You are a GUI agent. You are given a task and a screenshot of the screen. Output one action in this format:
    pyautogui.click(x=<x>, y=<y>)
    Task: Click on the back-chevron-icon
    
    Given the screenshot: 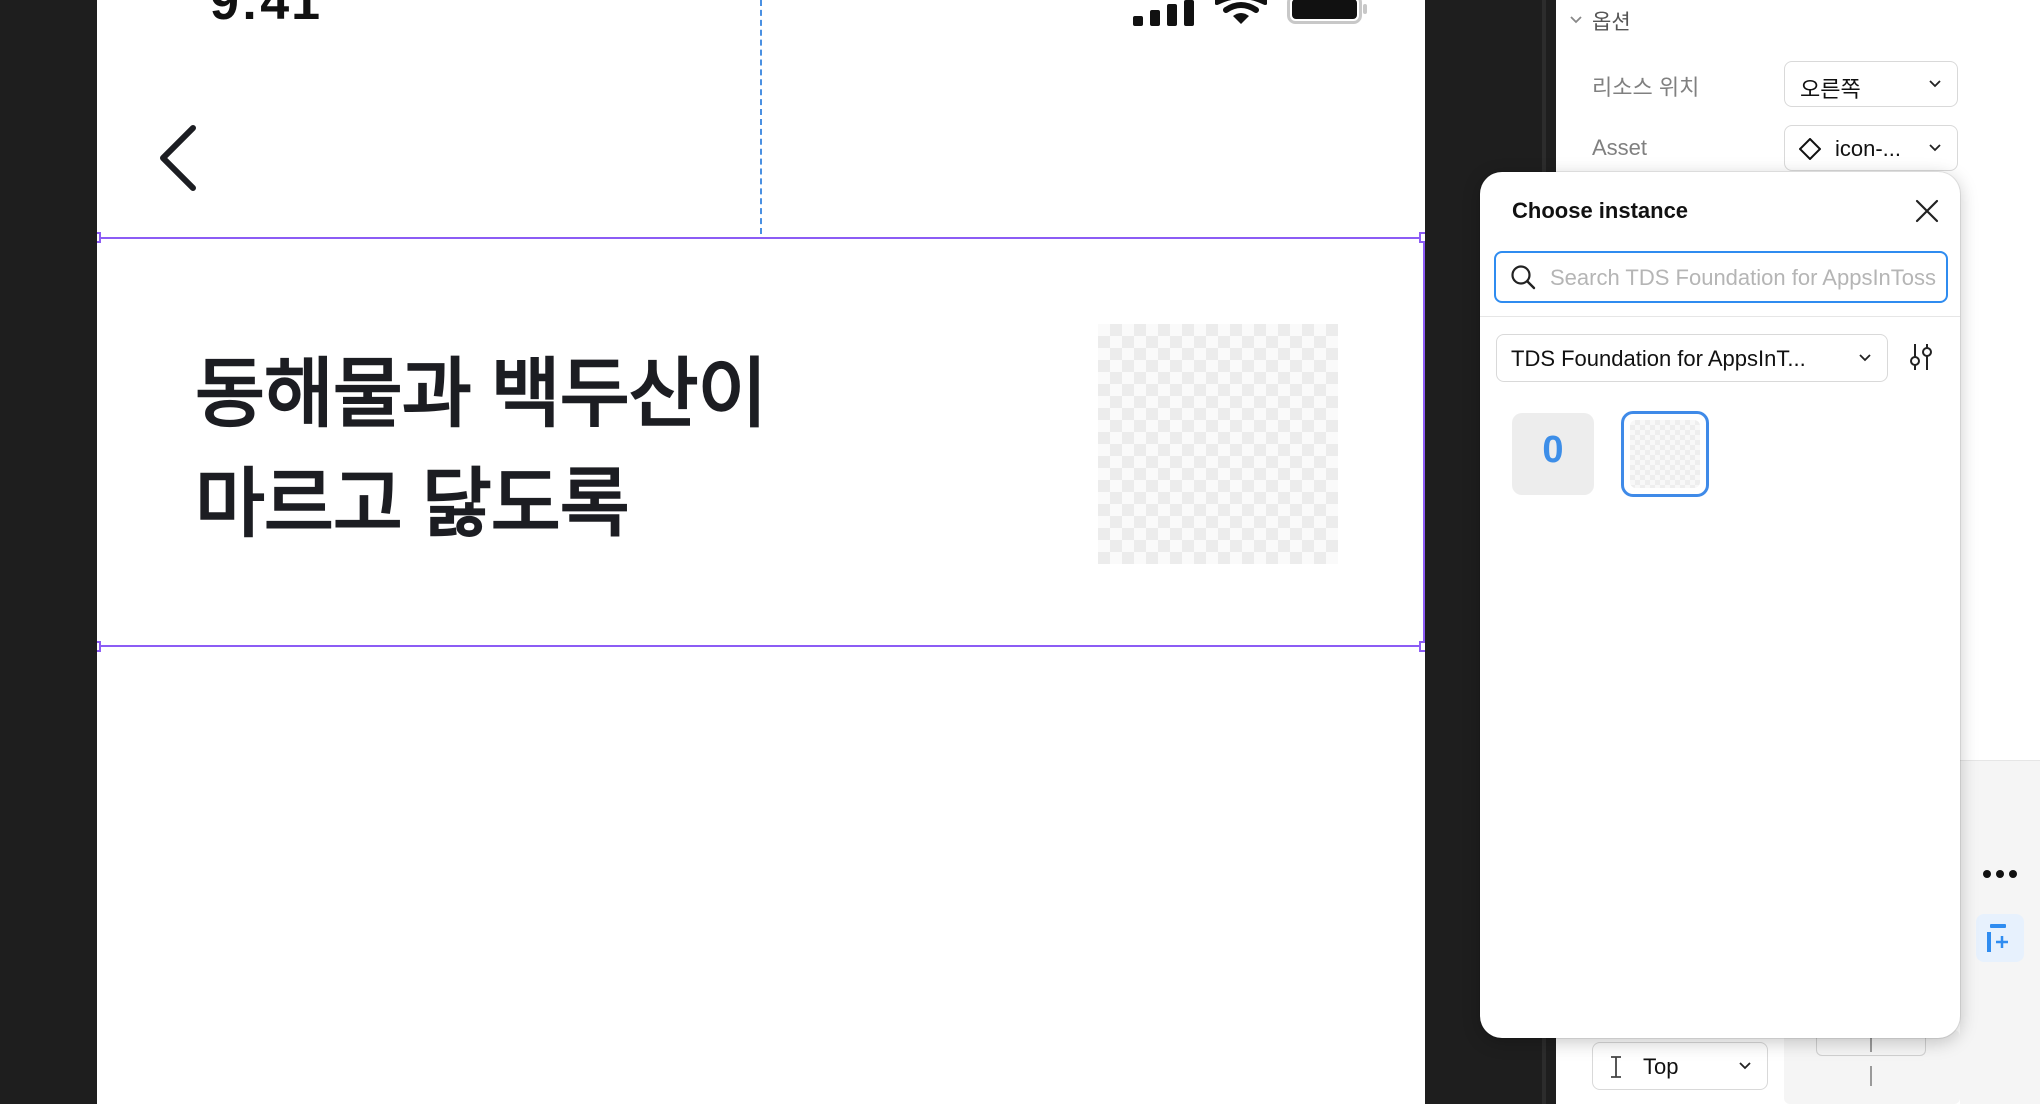 What is the action you would take?
    pyautogui.click(x=177, y=158)
    